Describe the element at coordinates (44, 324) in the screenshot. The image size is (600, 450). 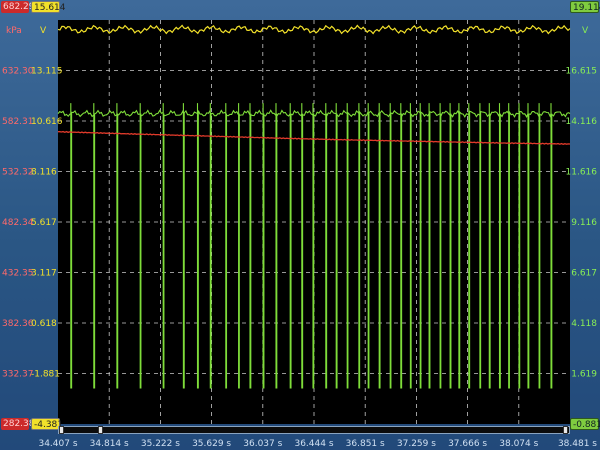
I see `yellow-axis-tick-label: 0.618` at that location.